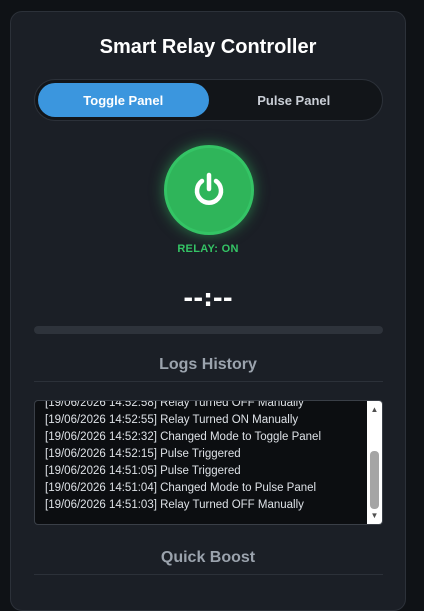  What do you see at coordinates (123, 100) in the screenshot?
I see `tab-toggle-panel: Toggle Panel` at bounding box center [123, 100].